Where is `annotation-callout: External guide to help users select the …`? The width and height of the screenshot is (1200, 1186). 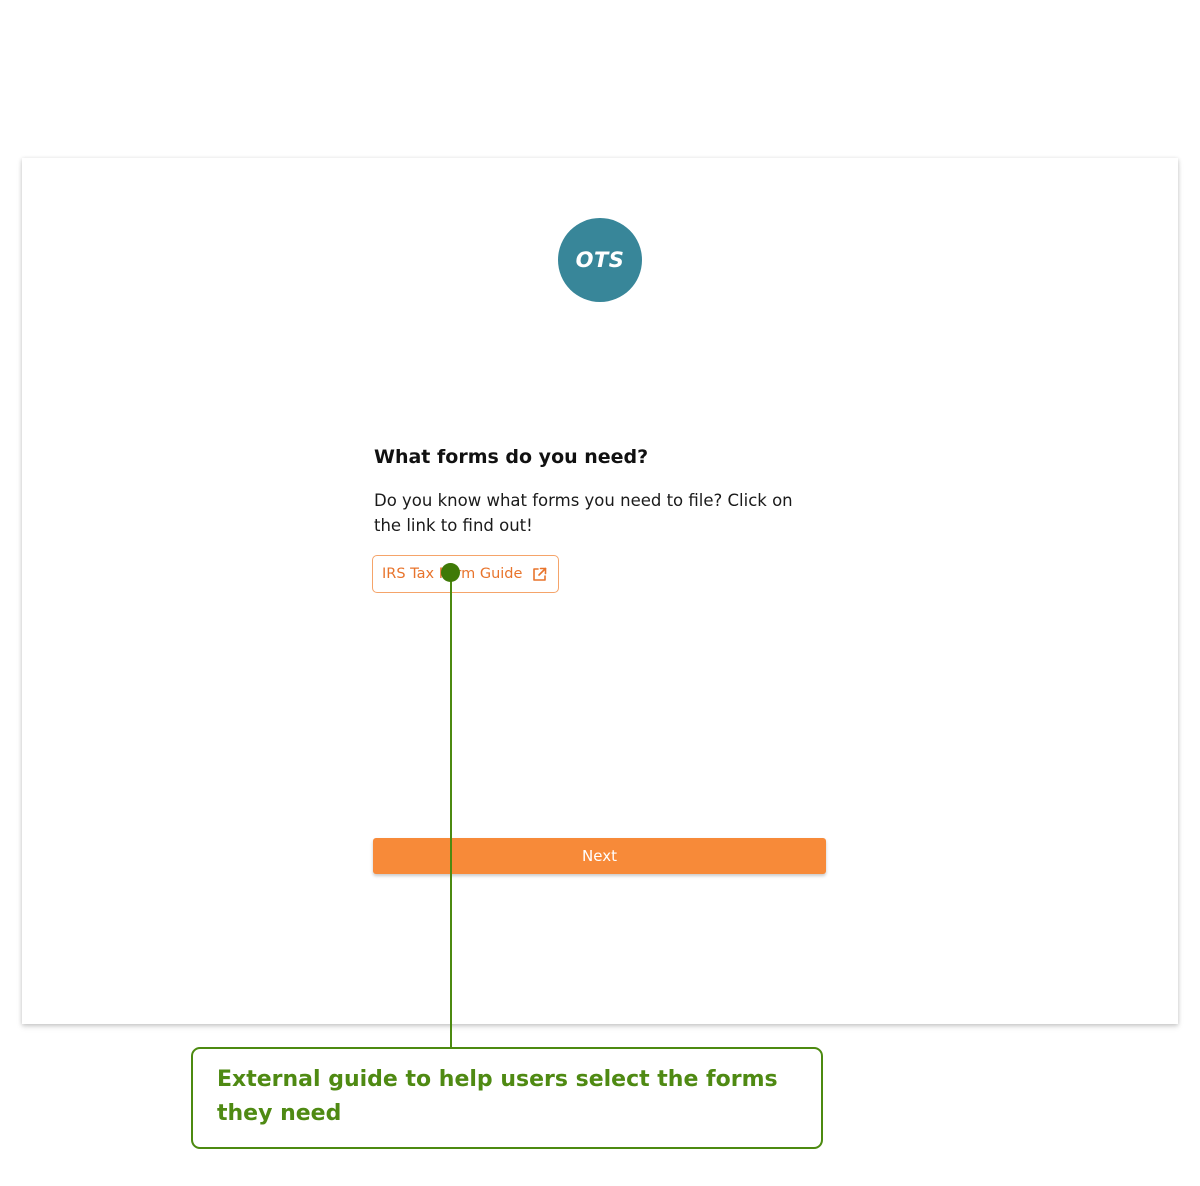
annotation-callout: External guide to help users select the … is located at coordinates (507, 1098).